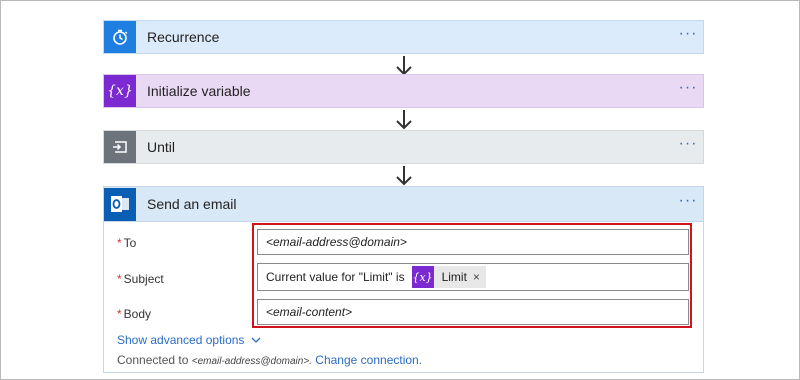  I want to click on body-label: * Body, so click(134, 314).